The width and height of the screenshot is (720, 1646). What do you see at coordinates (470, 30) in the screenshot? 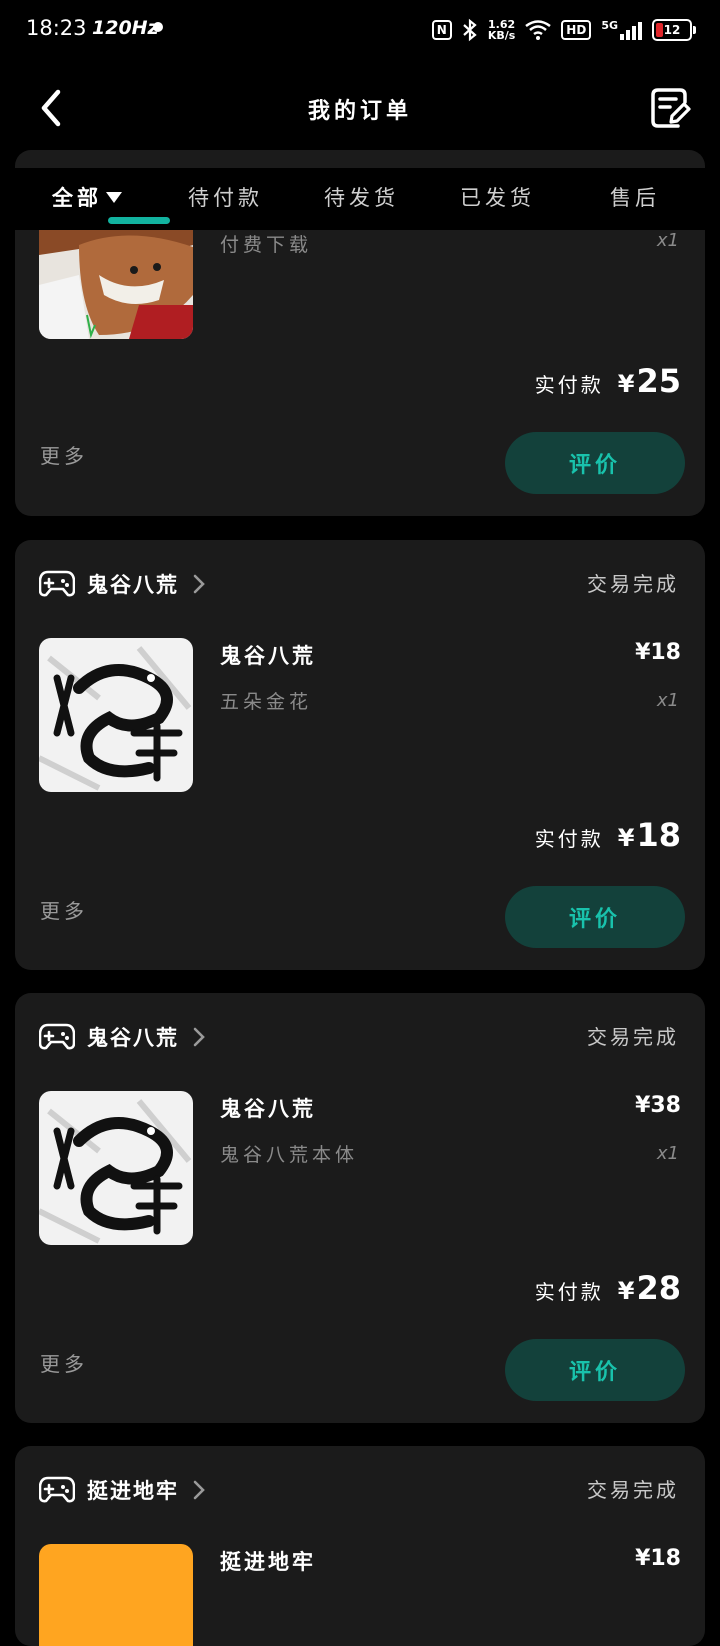
I see `bluetooth-icon` at bounding box center [470, 30].